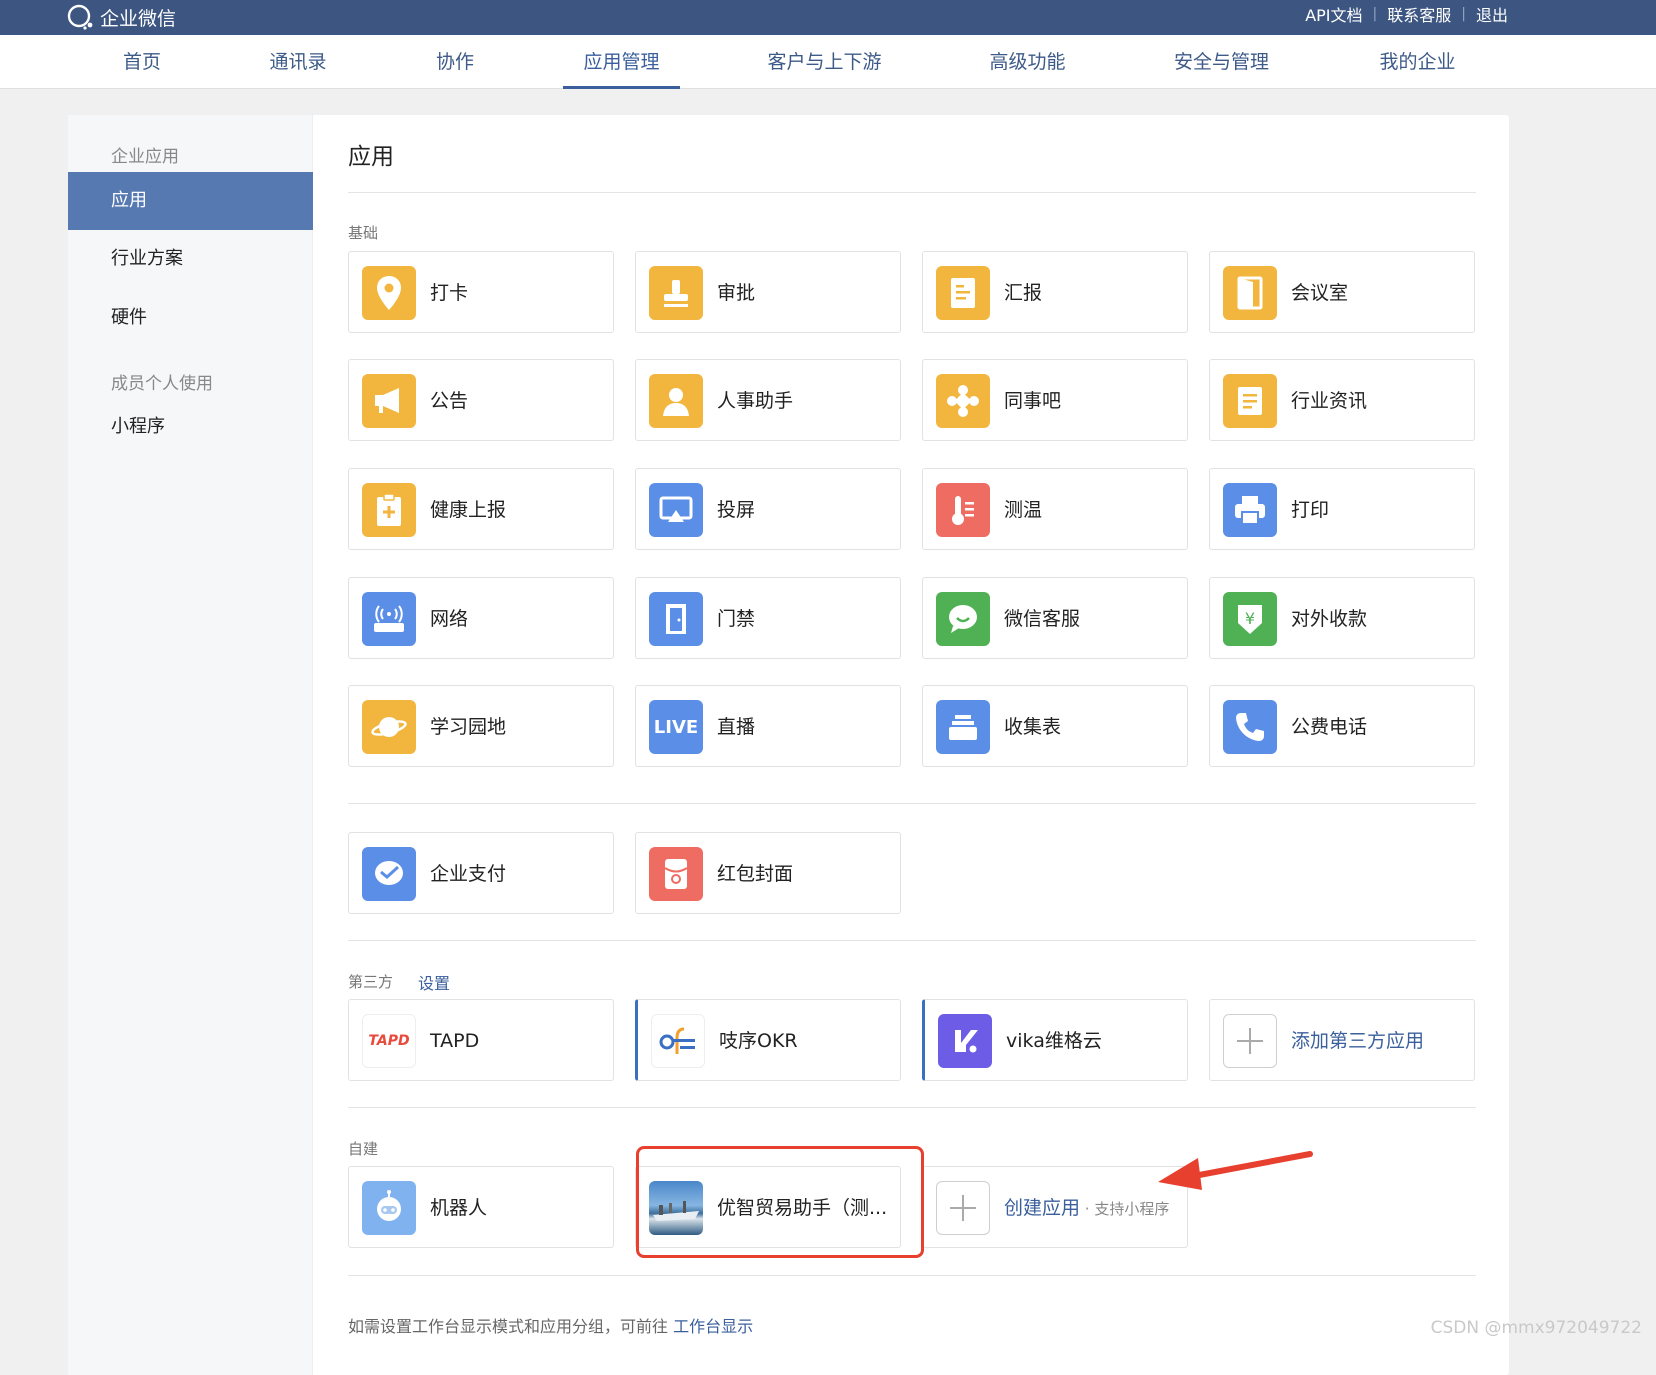  I want to click on nav-app-management: 应用管理, so click(621, 62).